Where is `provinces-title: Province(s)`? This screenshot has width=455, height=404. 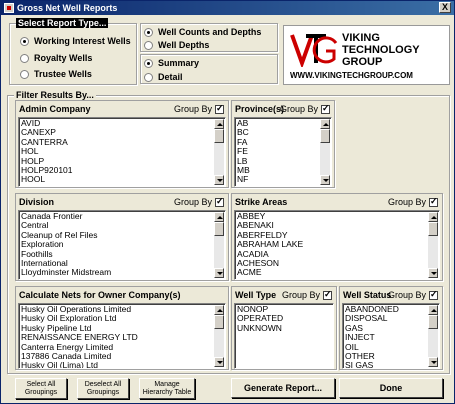
provinces-title: Province(s) is located at coordinates (260, 109).